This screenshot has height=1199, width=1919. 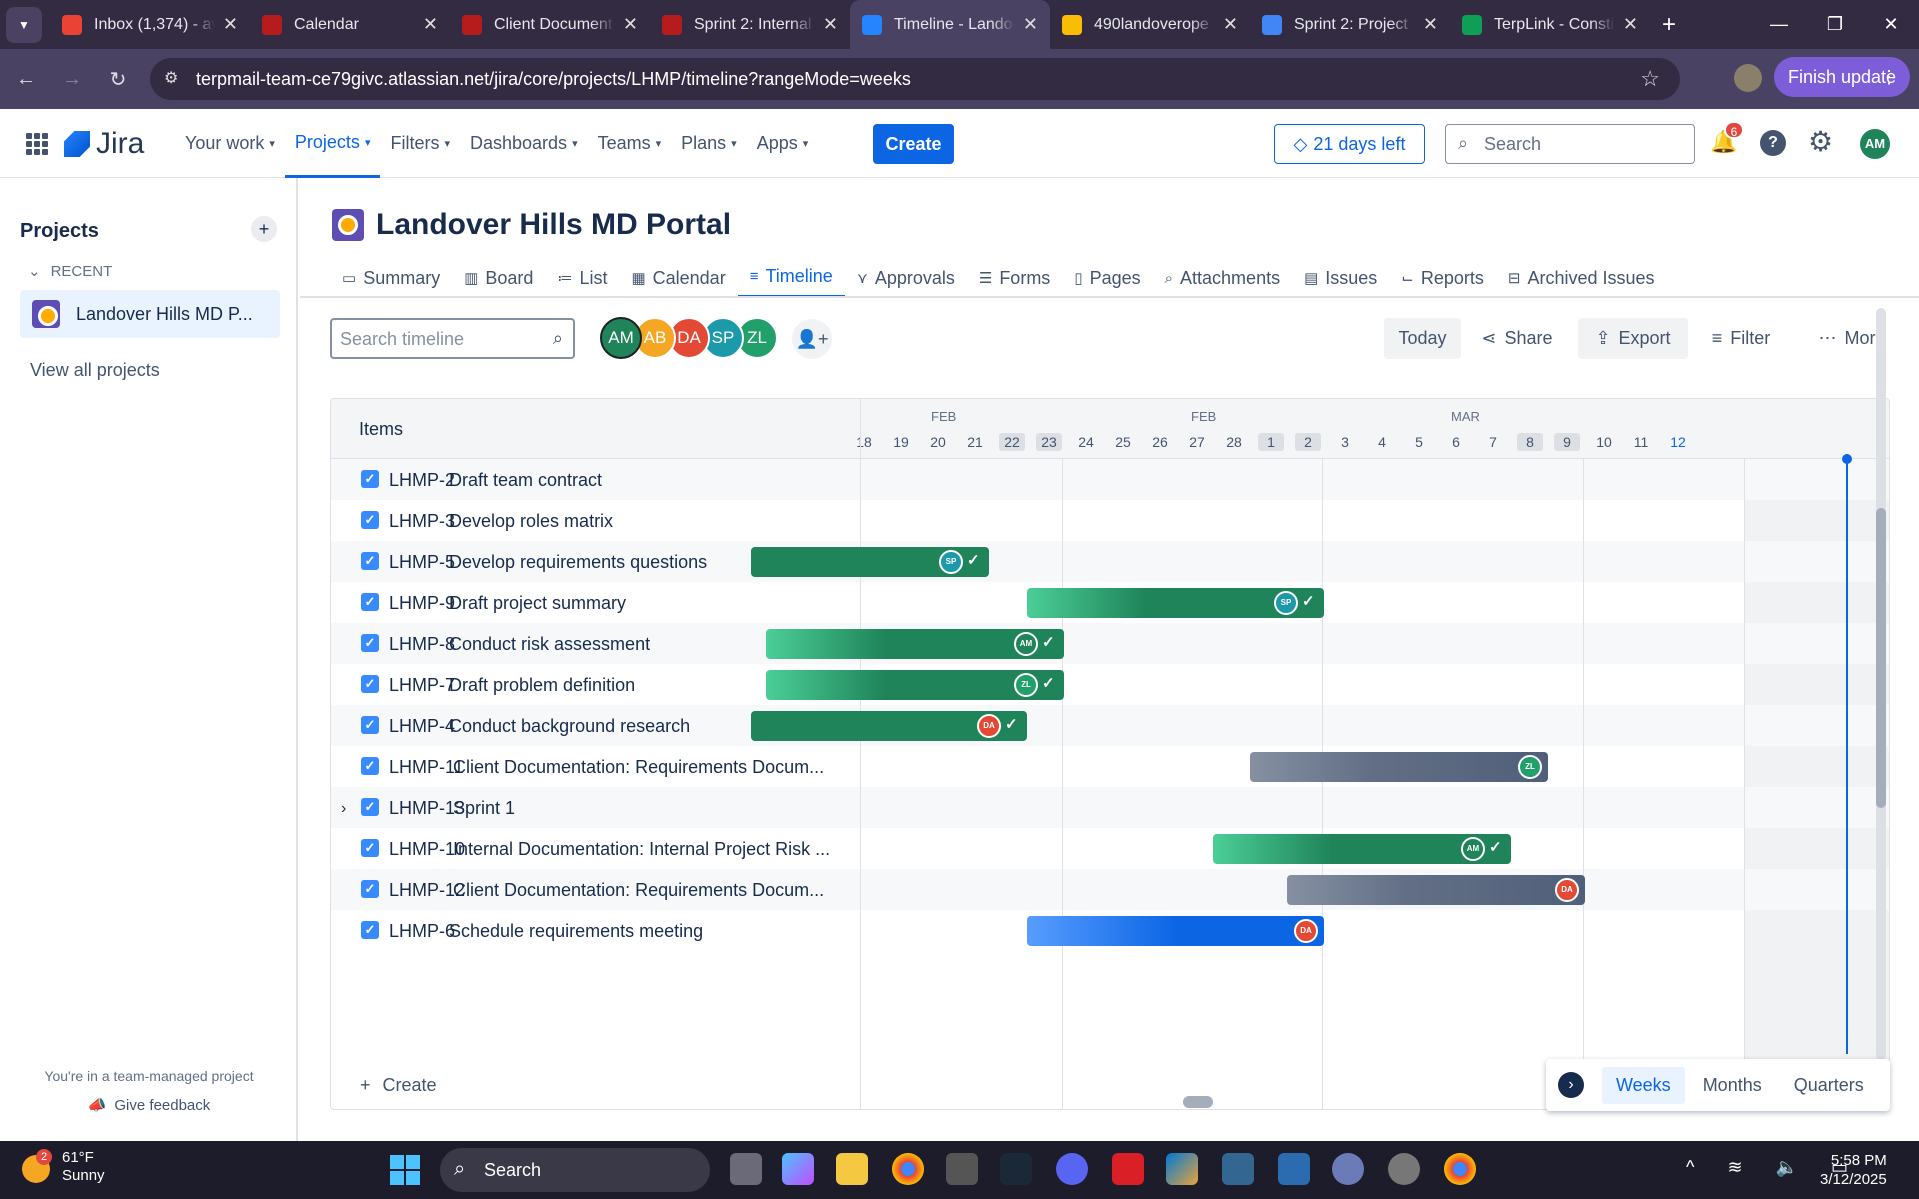 What do you see at coordinates (1517, 338) in the screenshot?
I see `share-button: ⋖ Share` at bounding box center [1517, 338].